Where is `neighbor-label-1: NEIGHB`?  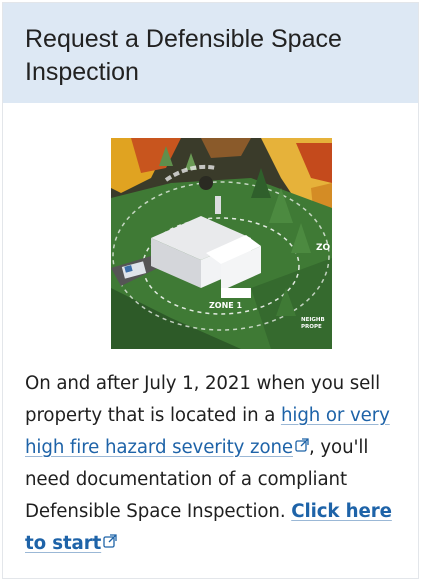 neighbor-label-1: NEIGHB is located at coordinates (313, 320).